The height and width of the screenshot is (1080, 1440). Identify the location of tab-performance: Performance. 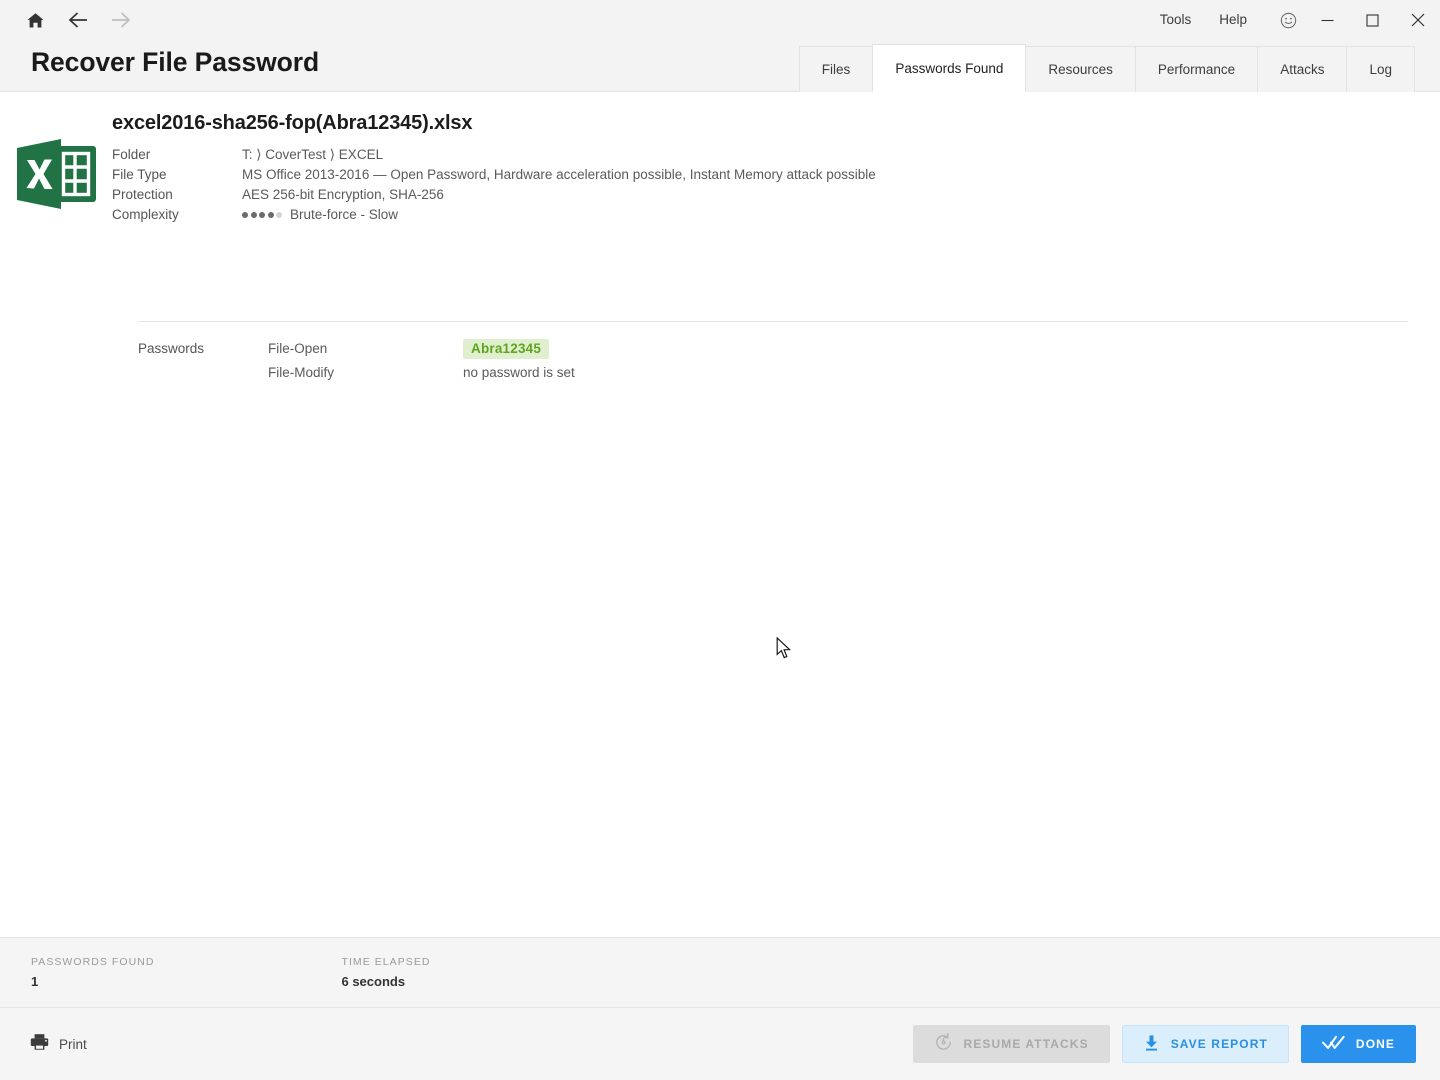
(1196, 69).